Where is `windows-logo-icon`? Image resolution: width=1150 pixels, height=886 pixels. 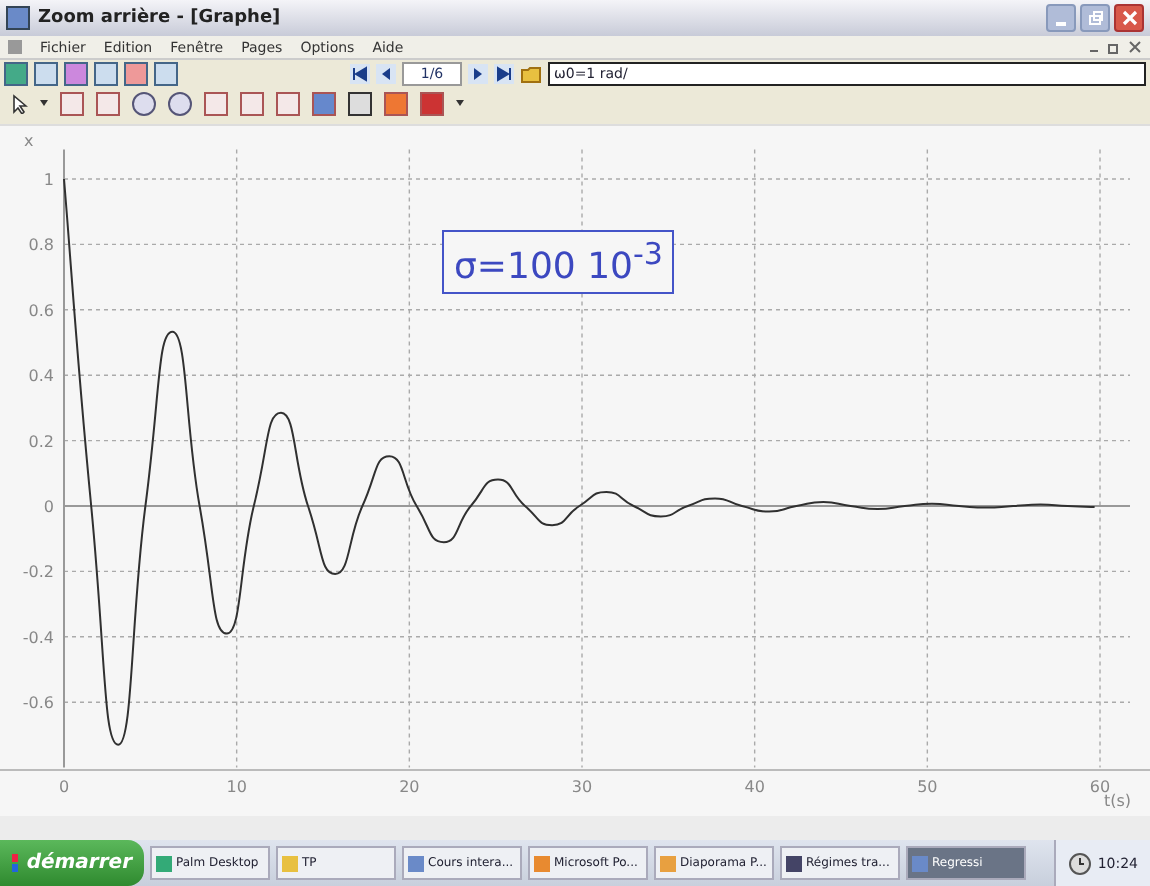 windows-logo-icon is located at coordinates (15, 863).